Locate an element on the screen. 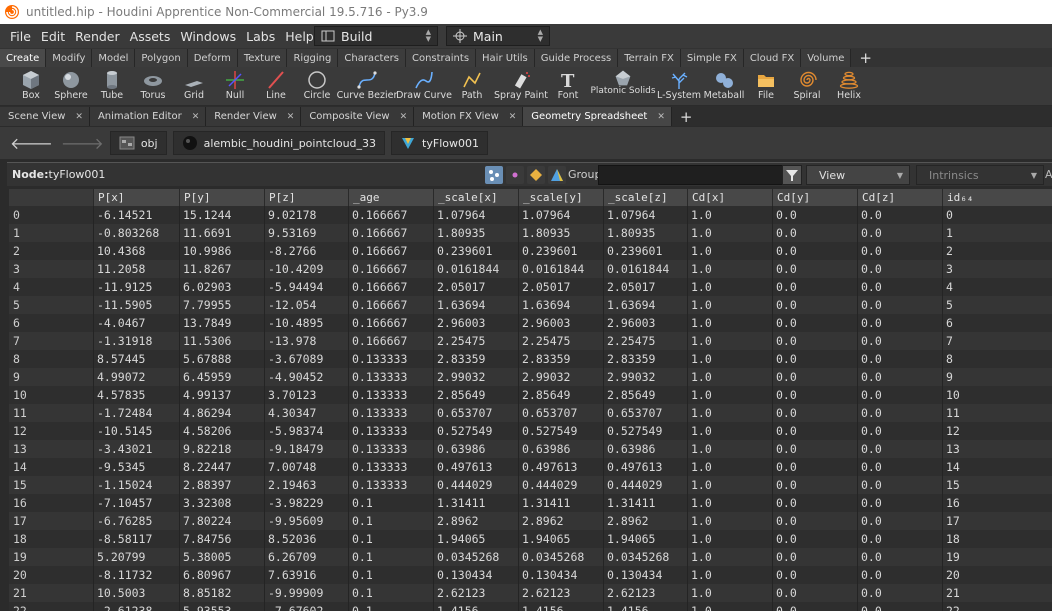  column-header: _scale[z] is located at coordinates (645, 197).